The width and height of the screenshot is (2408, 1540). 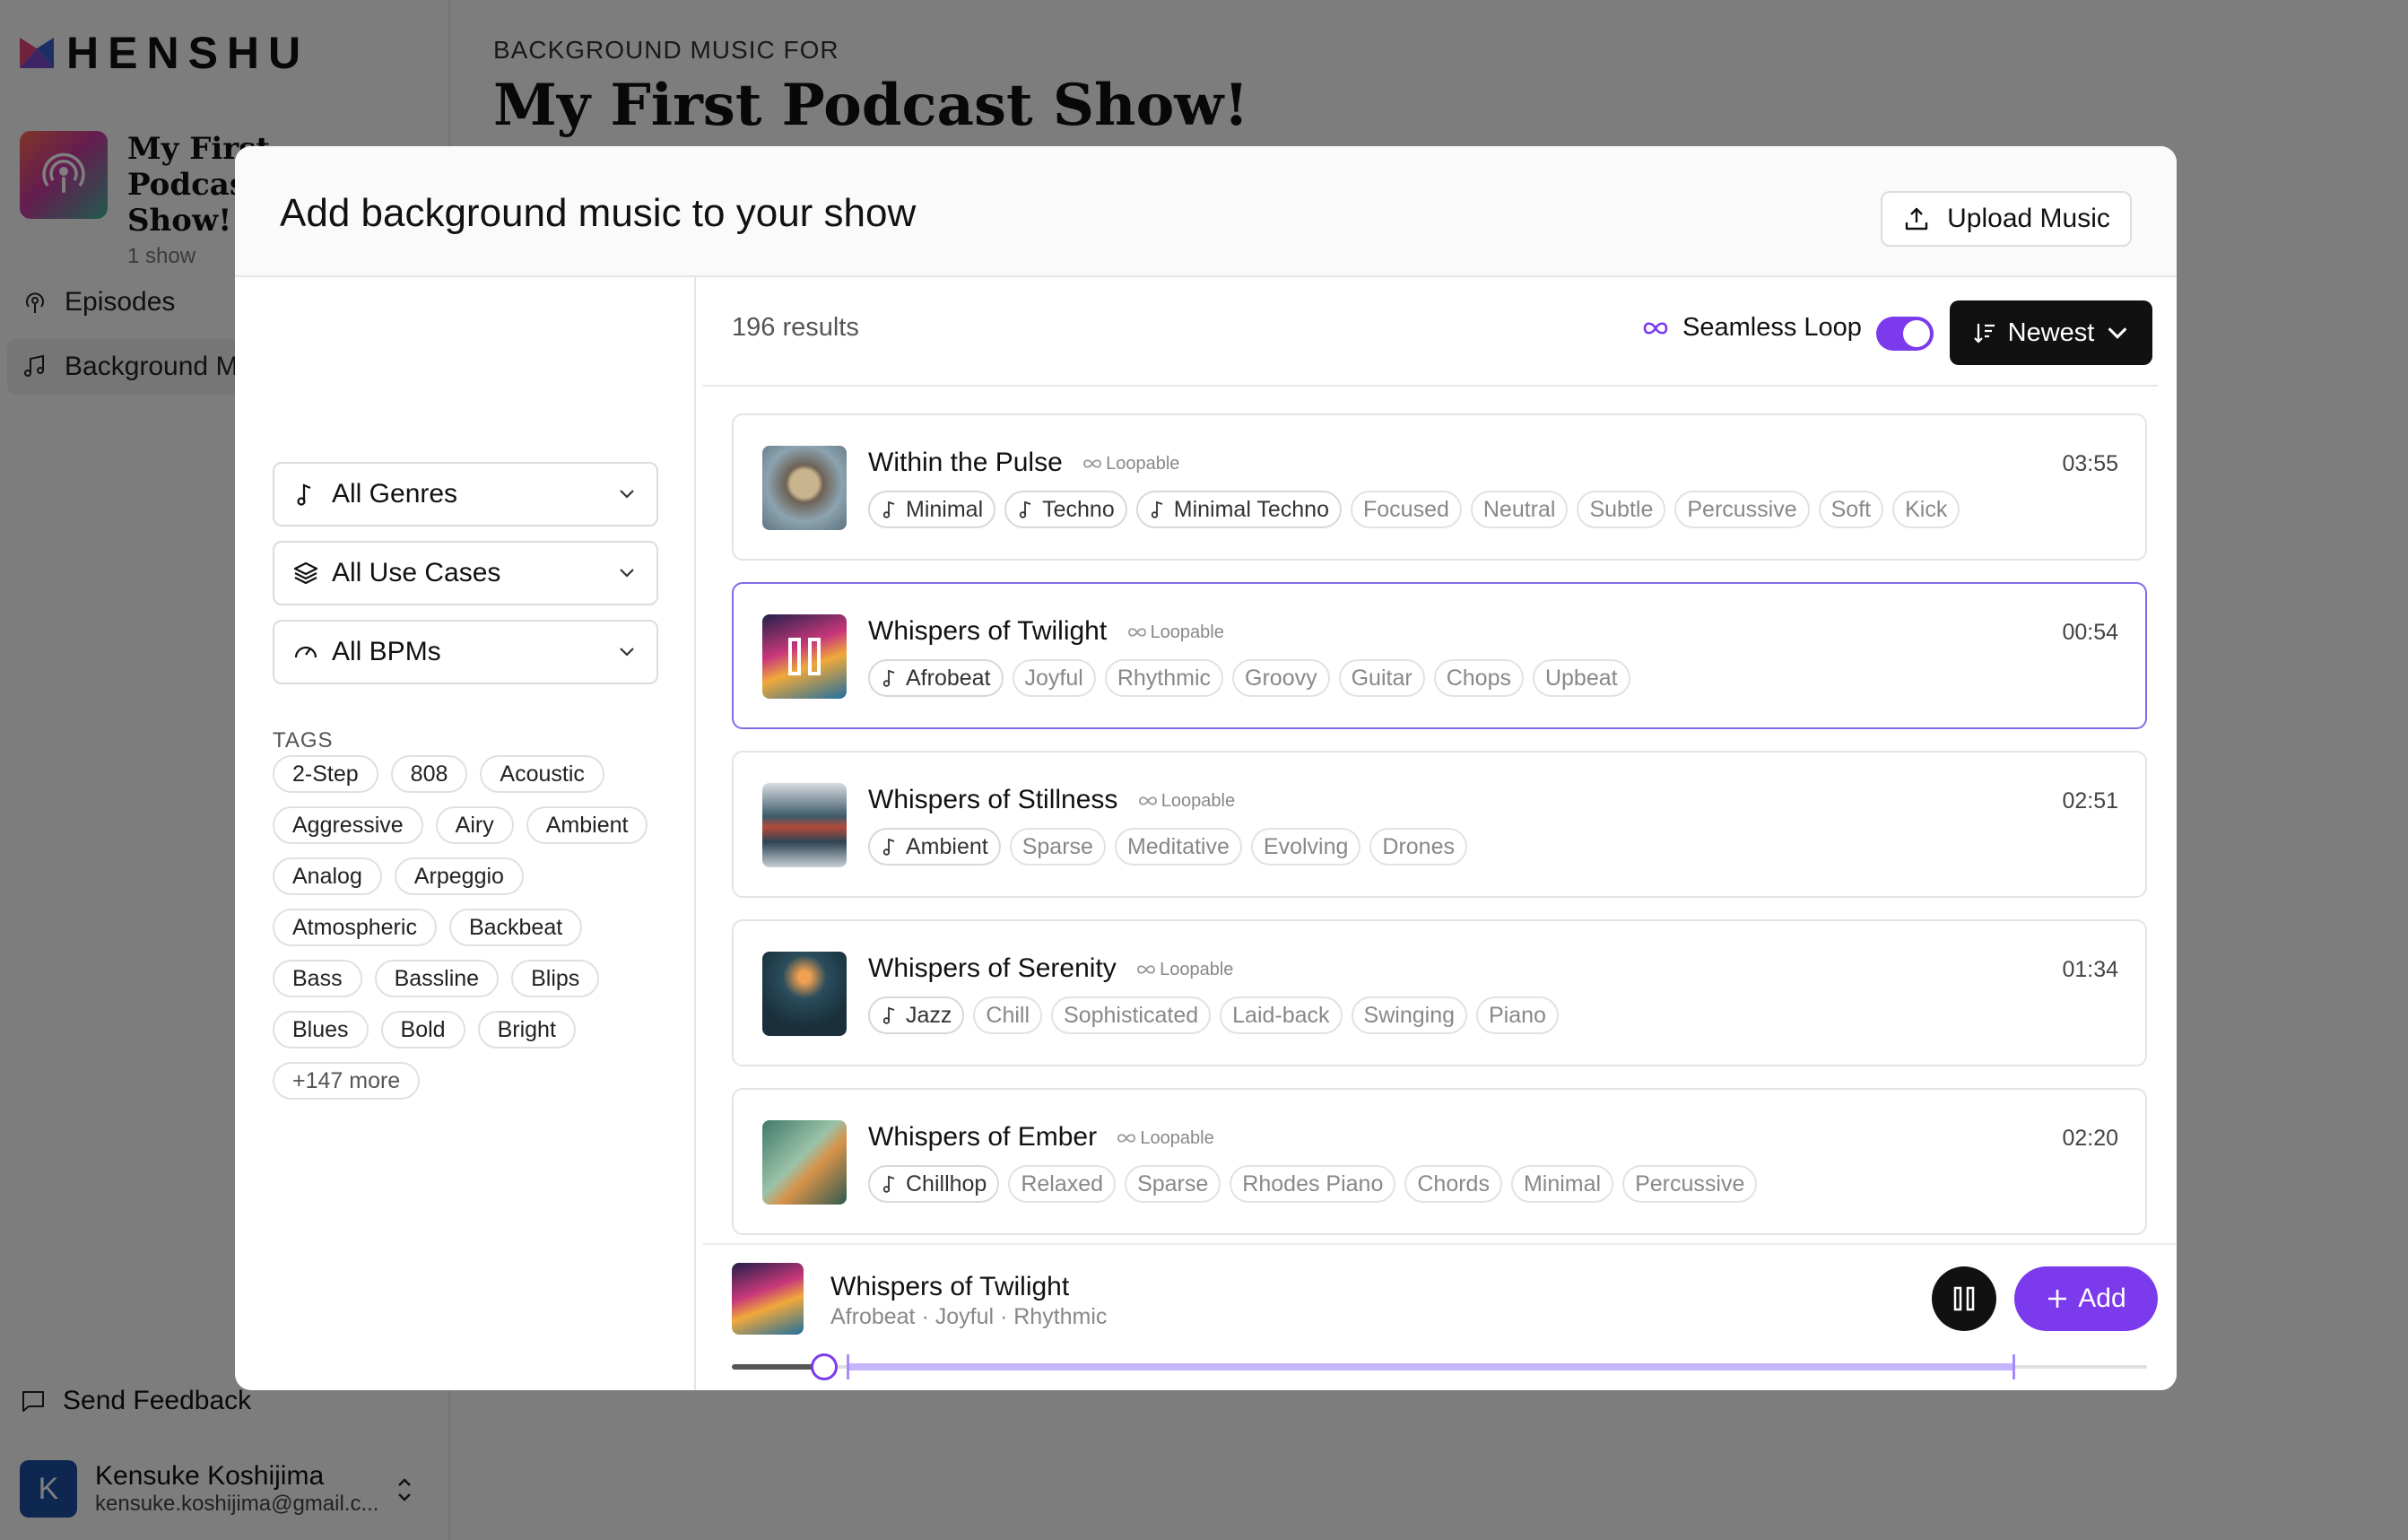 I want to click on track-title: Whispers of Twilight, so click(x=988, y=631).